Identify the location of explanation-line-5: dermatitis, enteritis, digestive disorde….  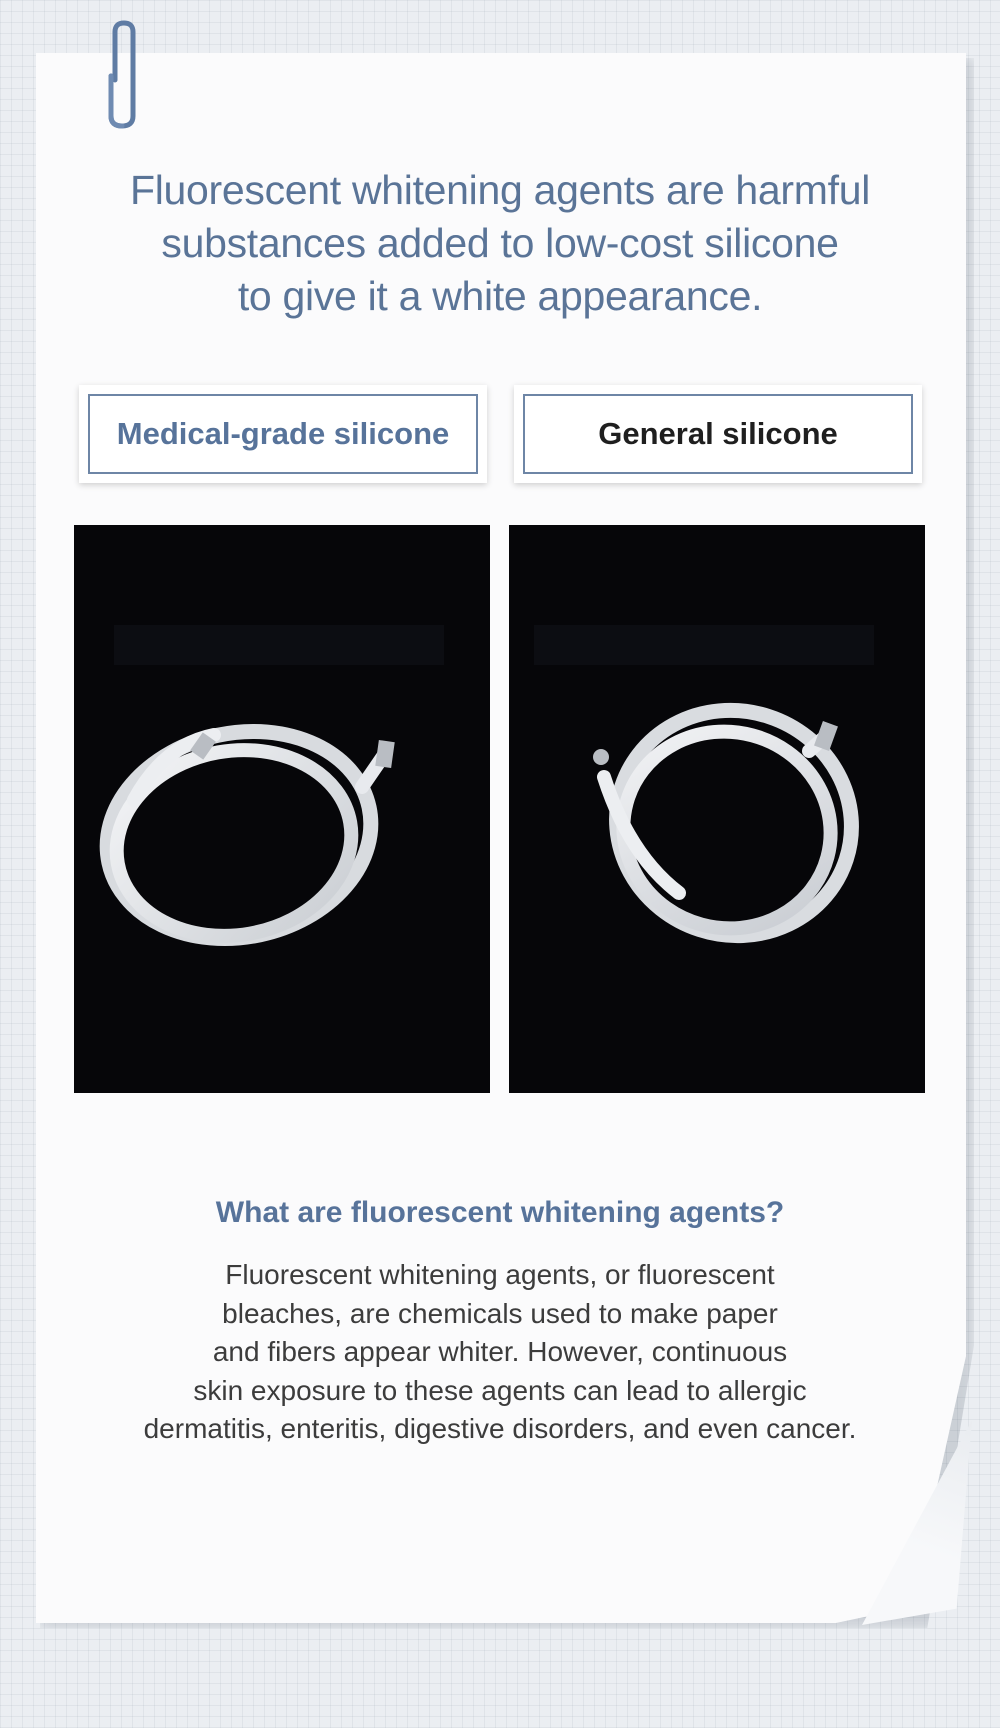
(500, 1428).